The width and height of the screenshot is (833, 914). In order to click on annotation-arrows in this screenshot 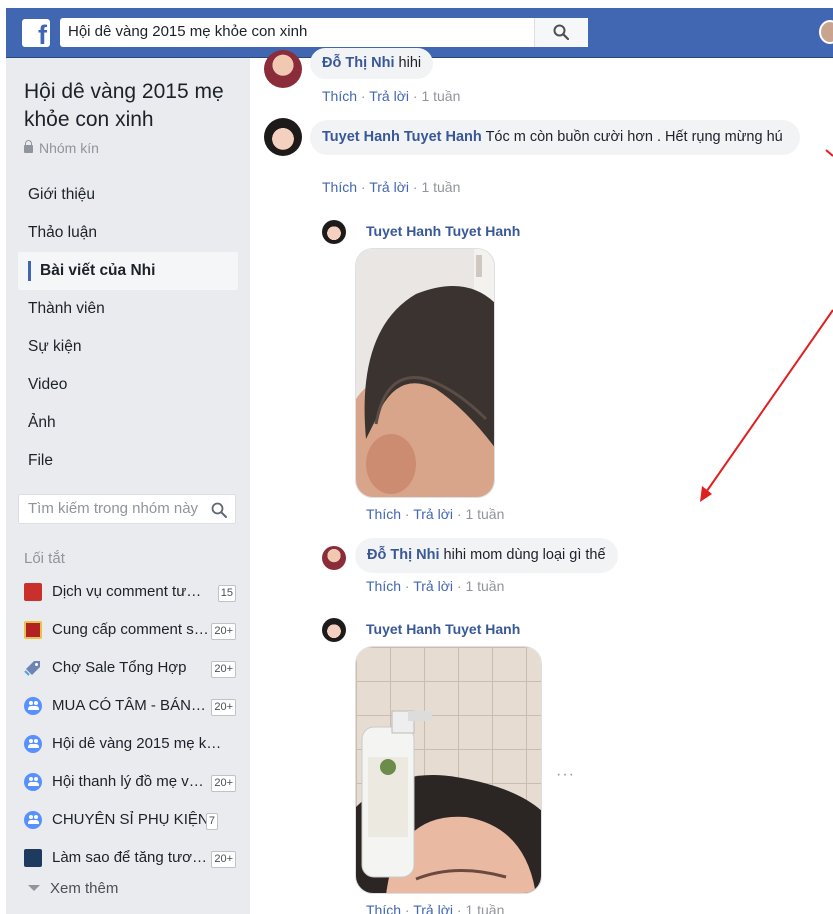, I will do `click(766, 325)`.